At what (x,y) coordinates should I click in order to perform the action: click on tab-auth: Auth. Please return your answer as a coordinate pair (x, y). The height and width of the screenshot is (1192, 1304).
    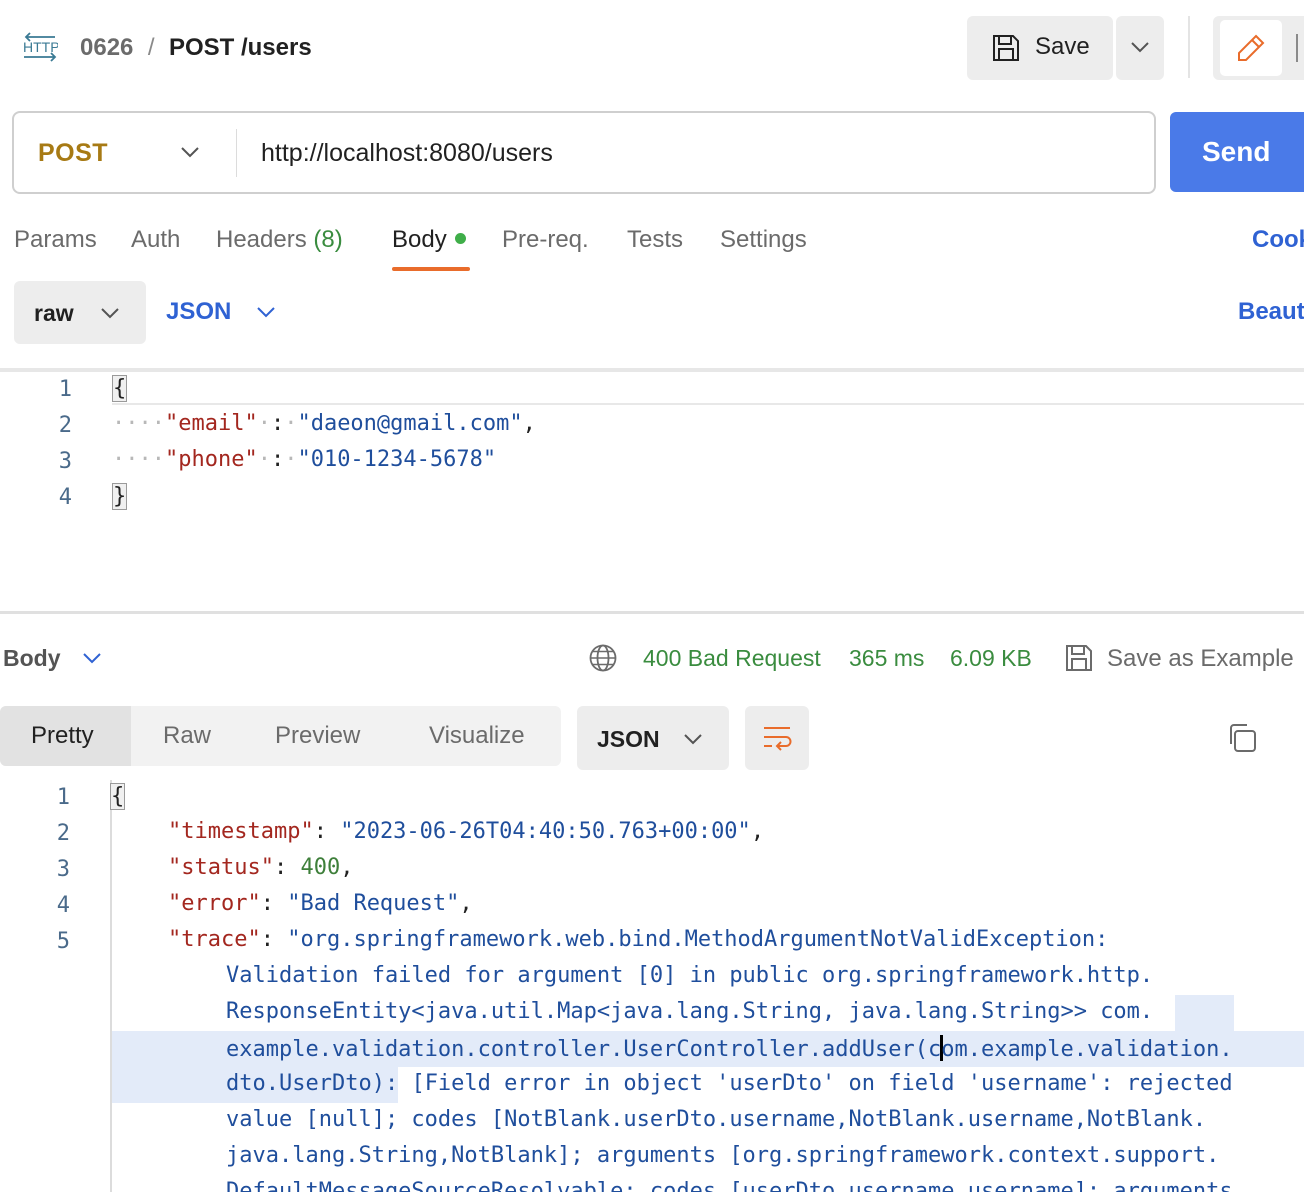
    Looking at the image, I should click on (155, 240).